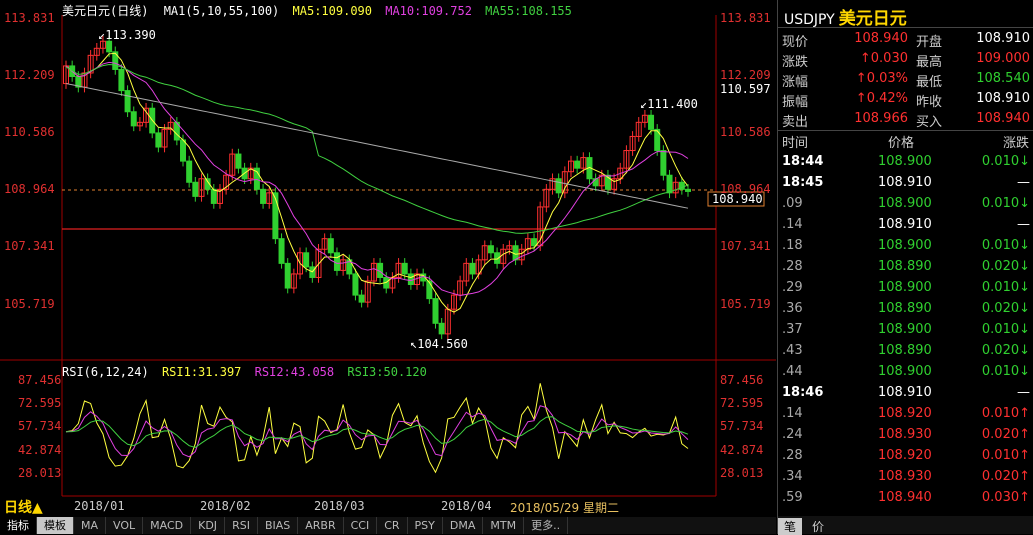 The height and width of the screenshot is (535, 1033). What do you see at coordinates (803, 182) in the screenshot?
I see `tick-time: 18:45` at bounding box center [803, 182].